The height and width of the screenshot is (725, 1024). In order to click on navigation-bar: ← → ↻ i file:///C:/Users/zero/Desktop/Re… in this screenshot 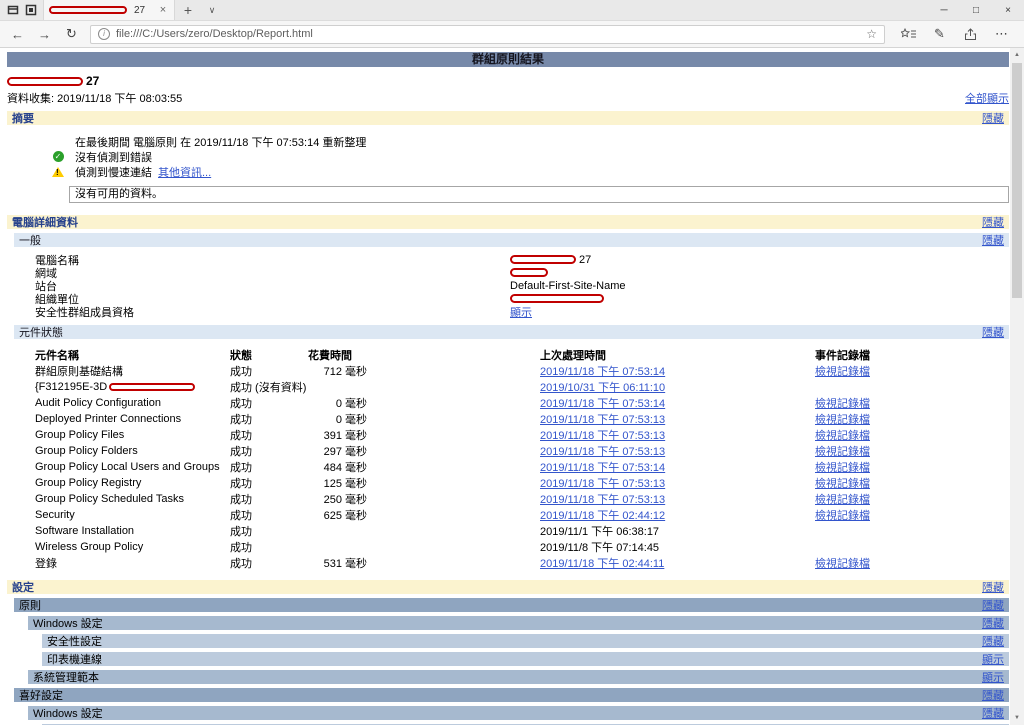, I will do `click(512, 34)`.